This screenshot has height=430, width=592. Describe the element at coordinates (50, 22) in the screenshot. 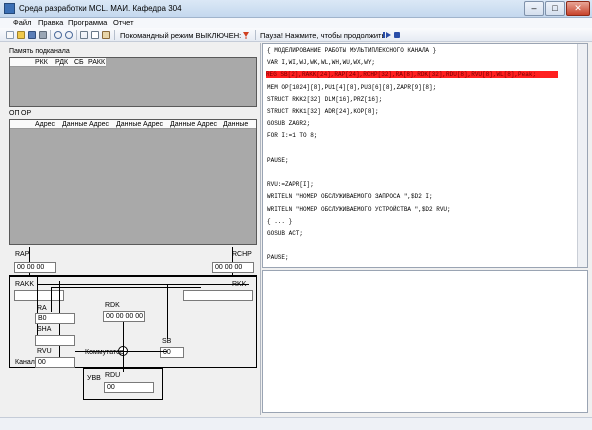

I see `menu-edit: Правка` at that location.